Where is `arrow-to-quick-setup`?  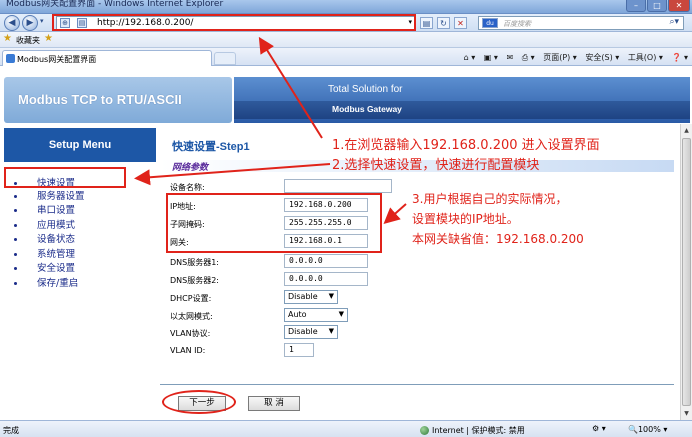
arrow-to-quick-setup is located at coordinates (232, 174).